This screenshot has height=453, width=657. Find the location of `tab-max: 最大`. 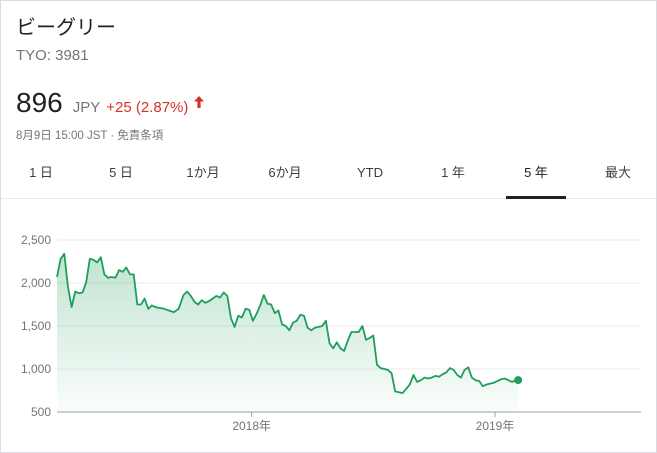

tab-max: 最大 is located at coordinates (617, 177).